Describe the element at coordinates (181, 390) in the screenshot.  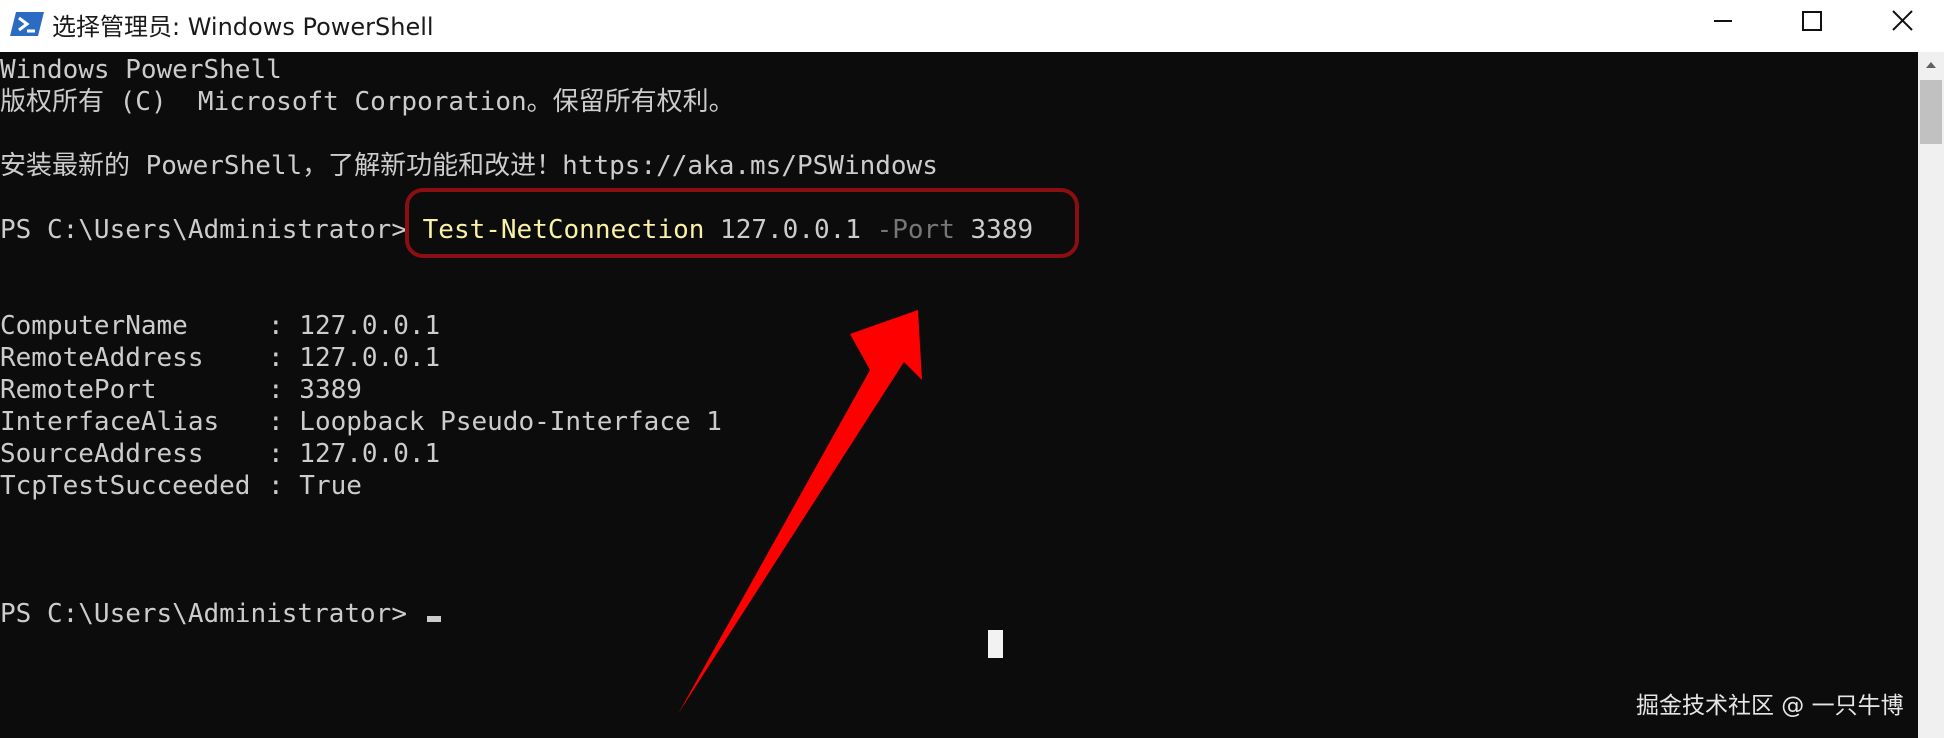
I see `result-row: RemotePort : 3389` at that location.